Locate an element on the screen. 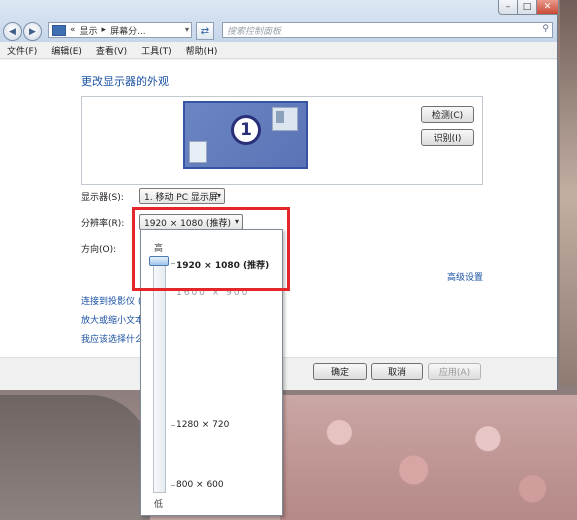 This screenshot has height=520, width=577. maximize-icon: □ is located at coordinates (527, 7).